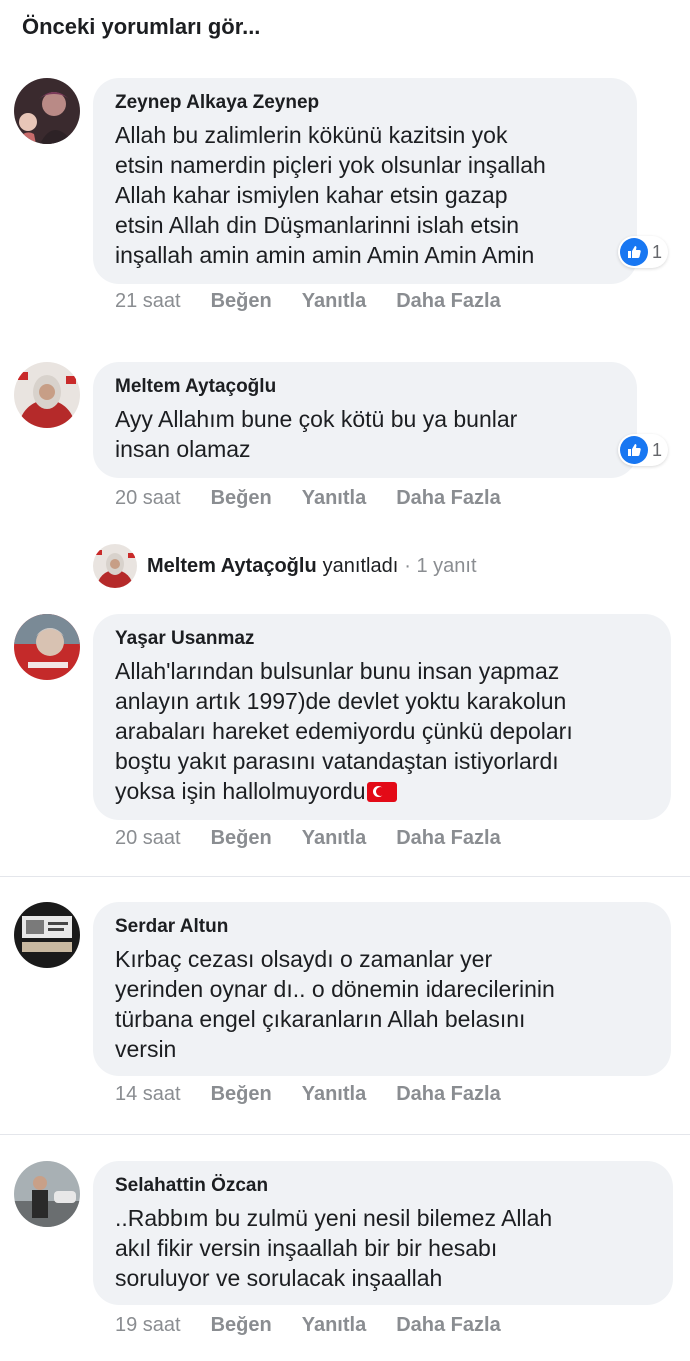 The height and width of the screenshot is (1361, 690). What do you see at coordinates (381, 927) in the screenshot?
I see `comment-author: Serdar Altun` at bounding box center [381, 927].